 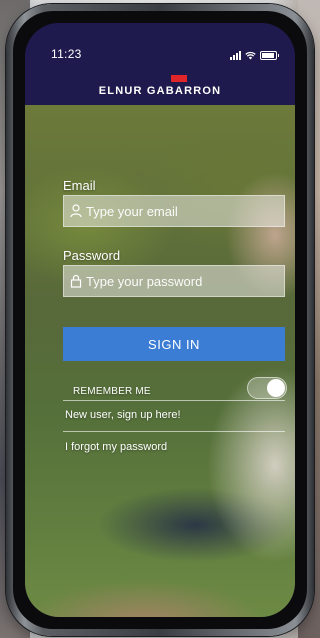 What do you see at coordinates (112, 391) in the screenshot?
I see `remember-me-label: REMEMBER ME` at bounding box center [112, 391].